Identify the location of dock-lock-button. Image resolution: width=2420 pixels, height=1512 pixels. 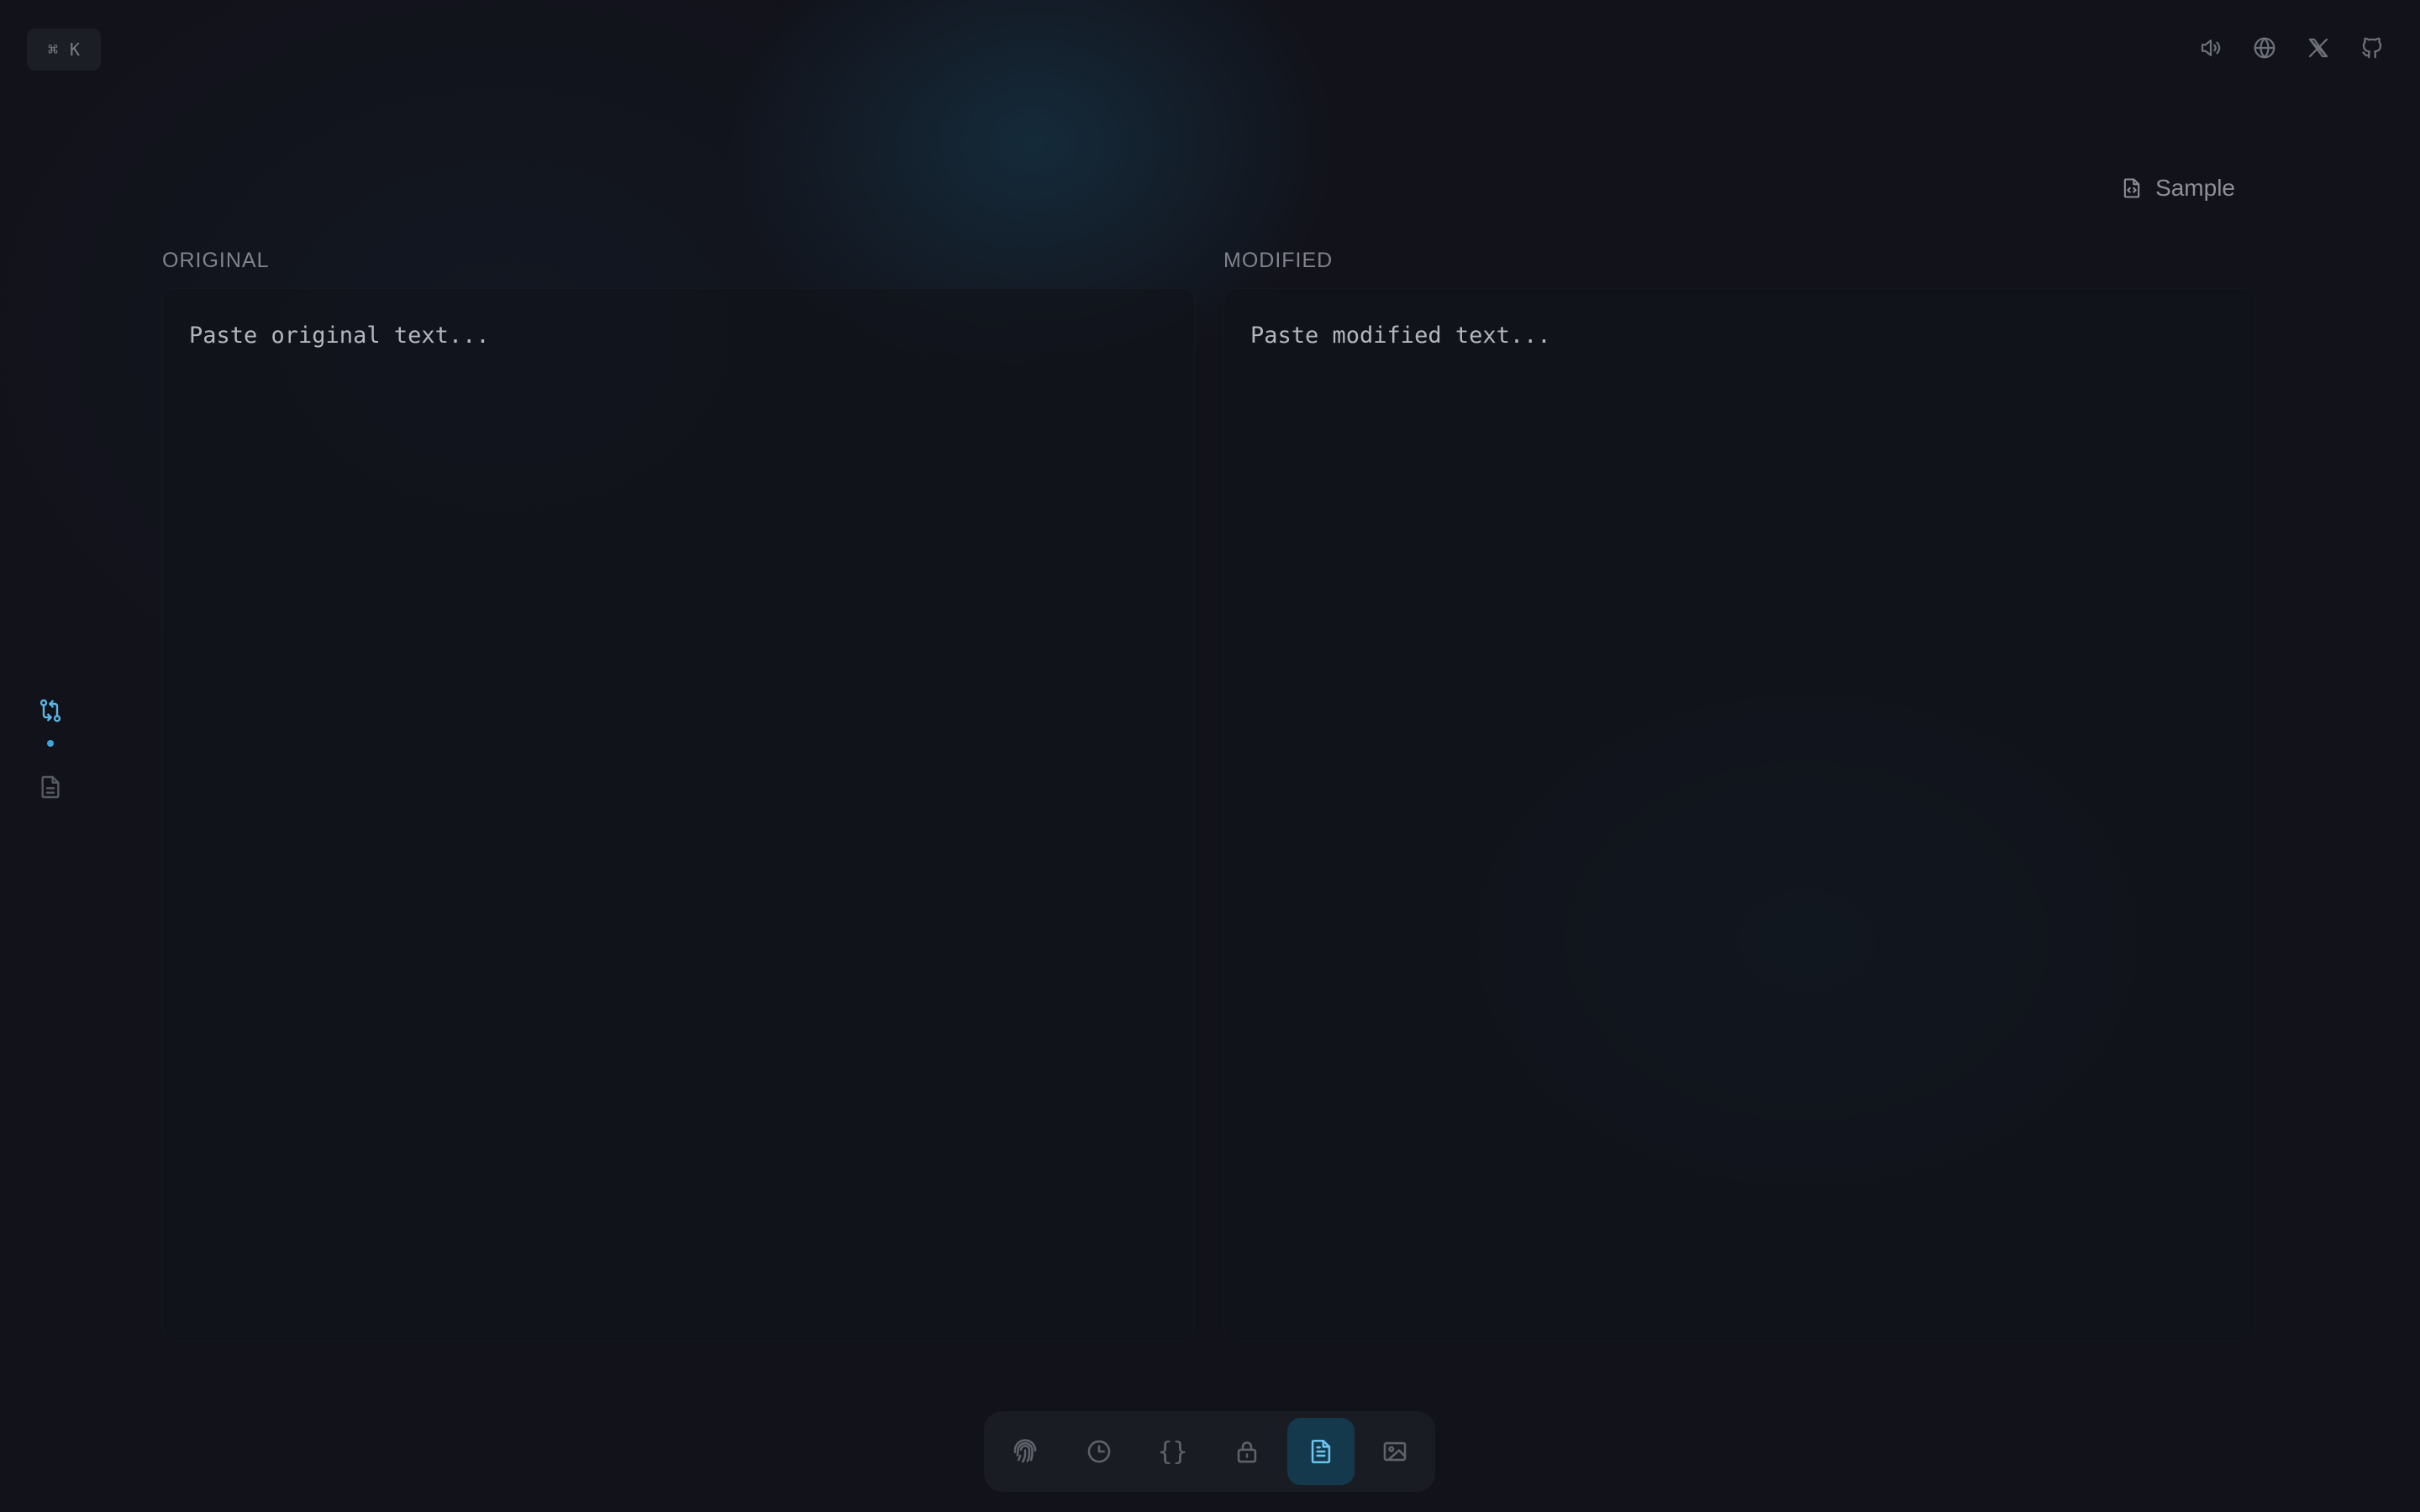
(1247, 1451).